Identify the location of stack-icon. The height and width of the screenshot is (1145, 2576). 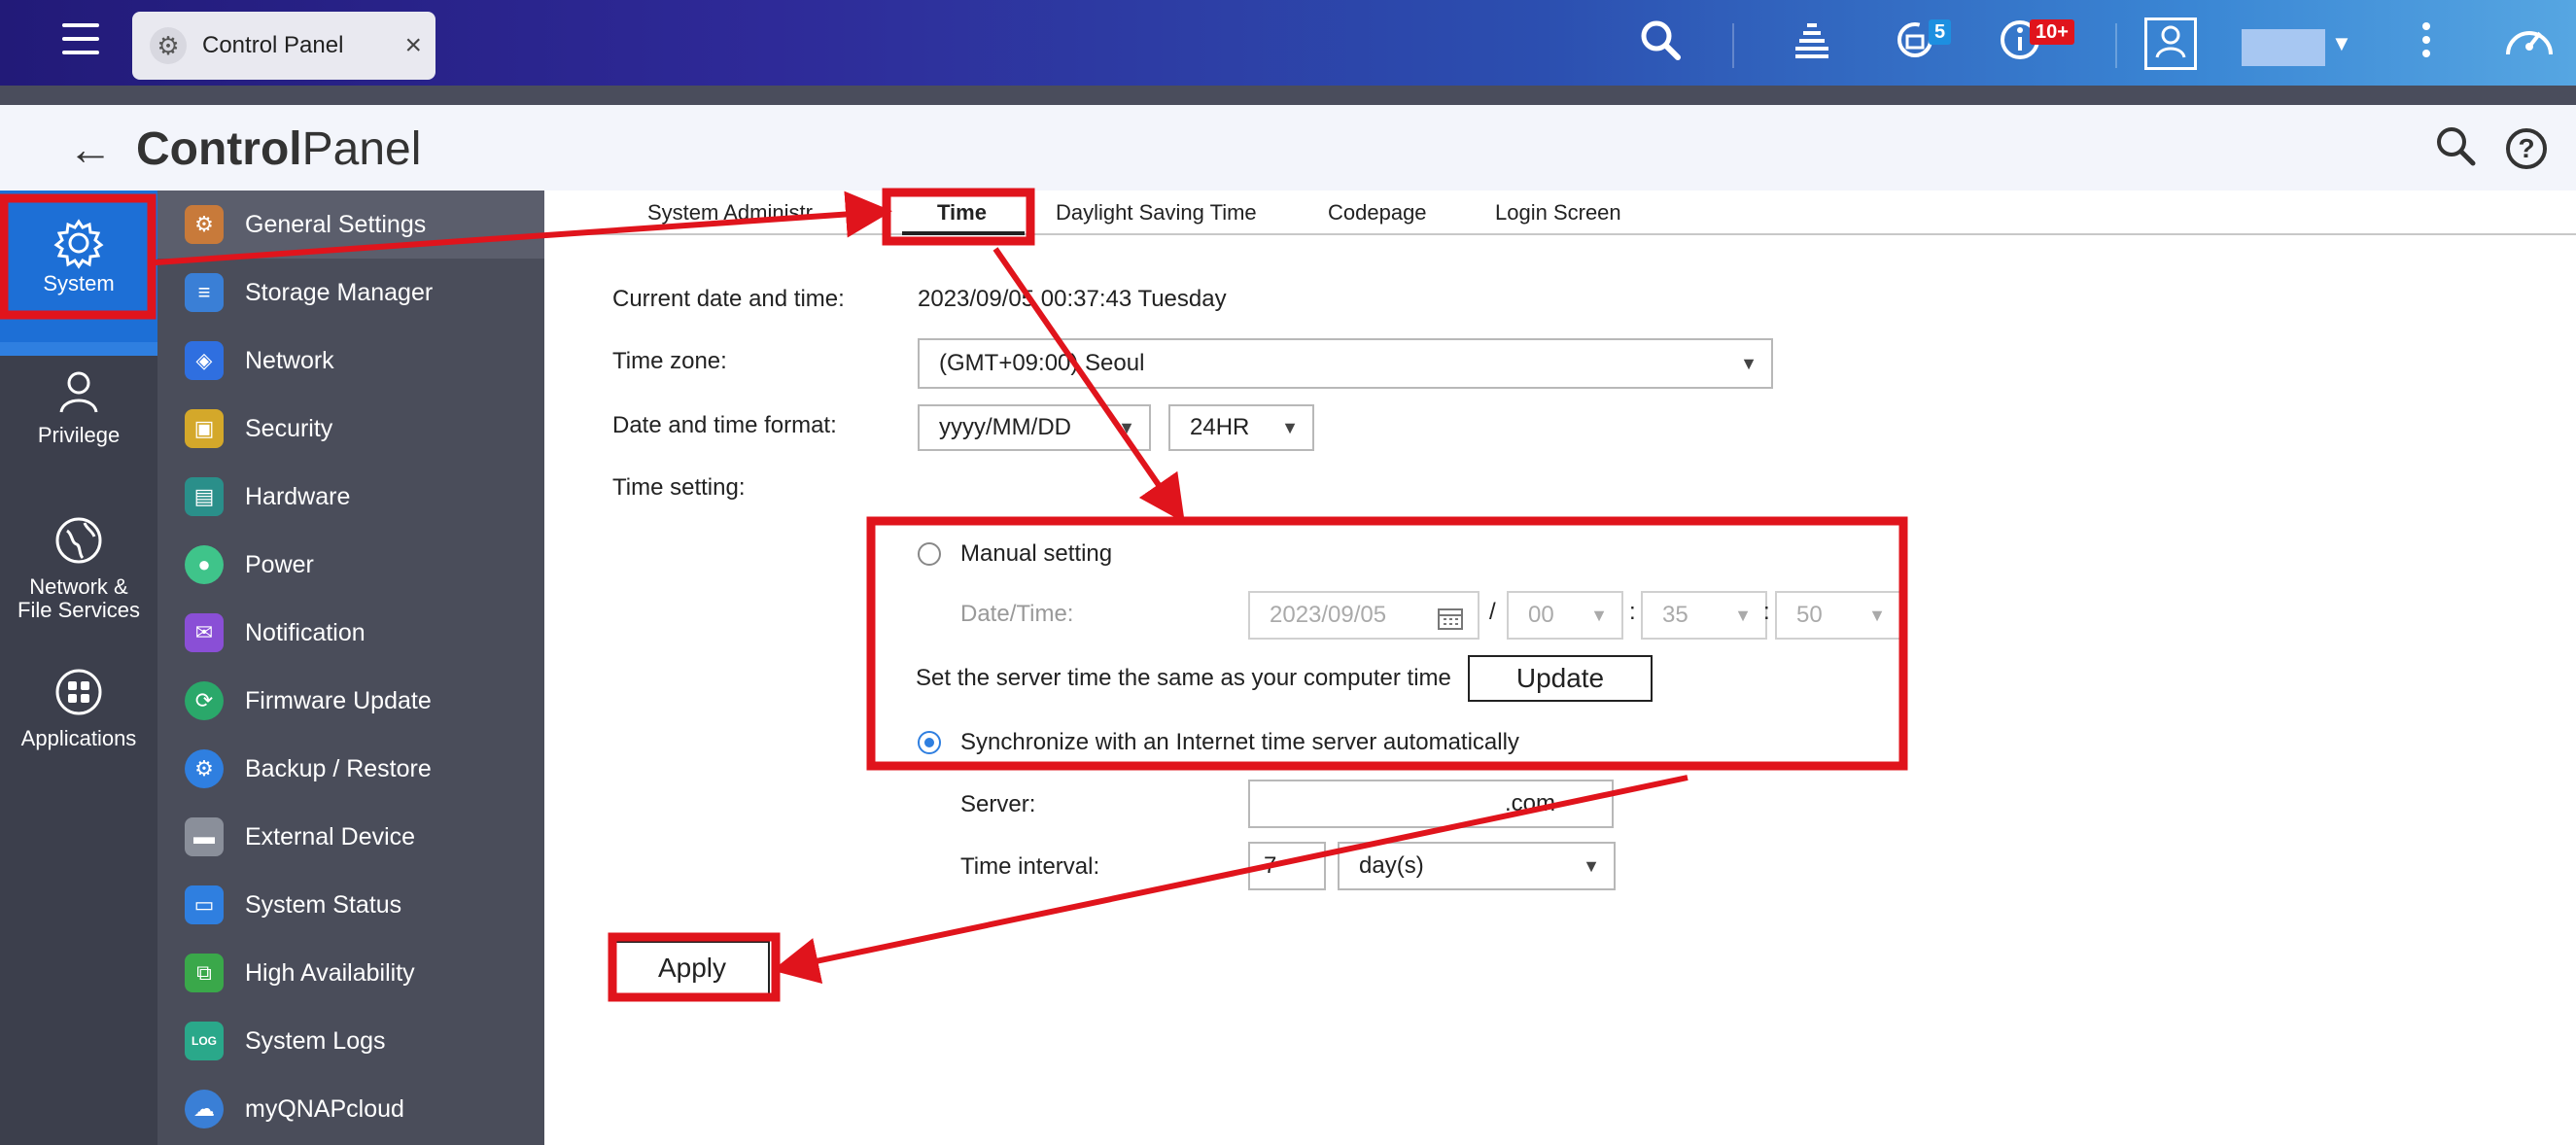
(1812, 45).